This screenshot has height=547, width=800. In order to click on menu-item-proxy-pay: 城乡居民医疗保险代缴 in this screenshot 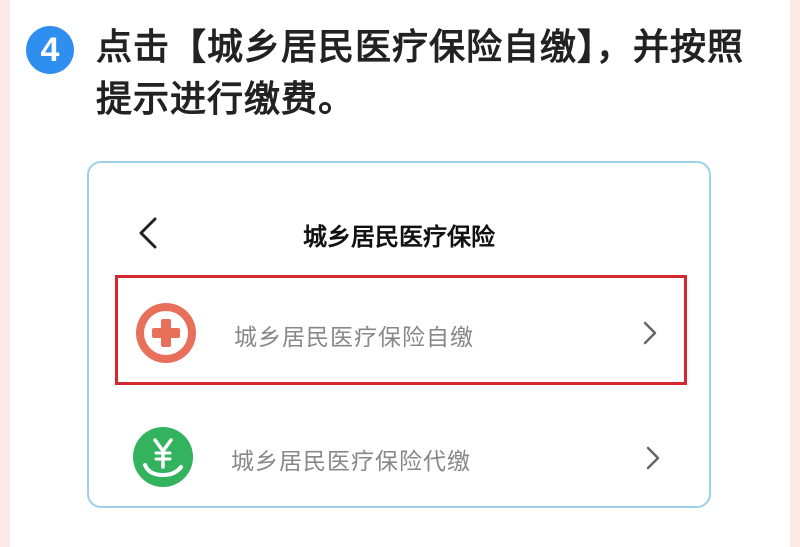, I will do `click(401, 462)`.